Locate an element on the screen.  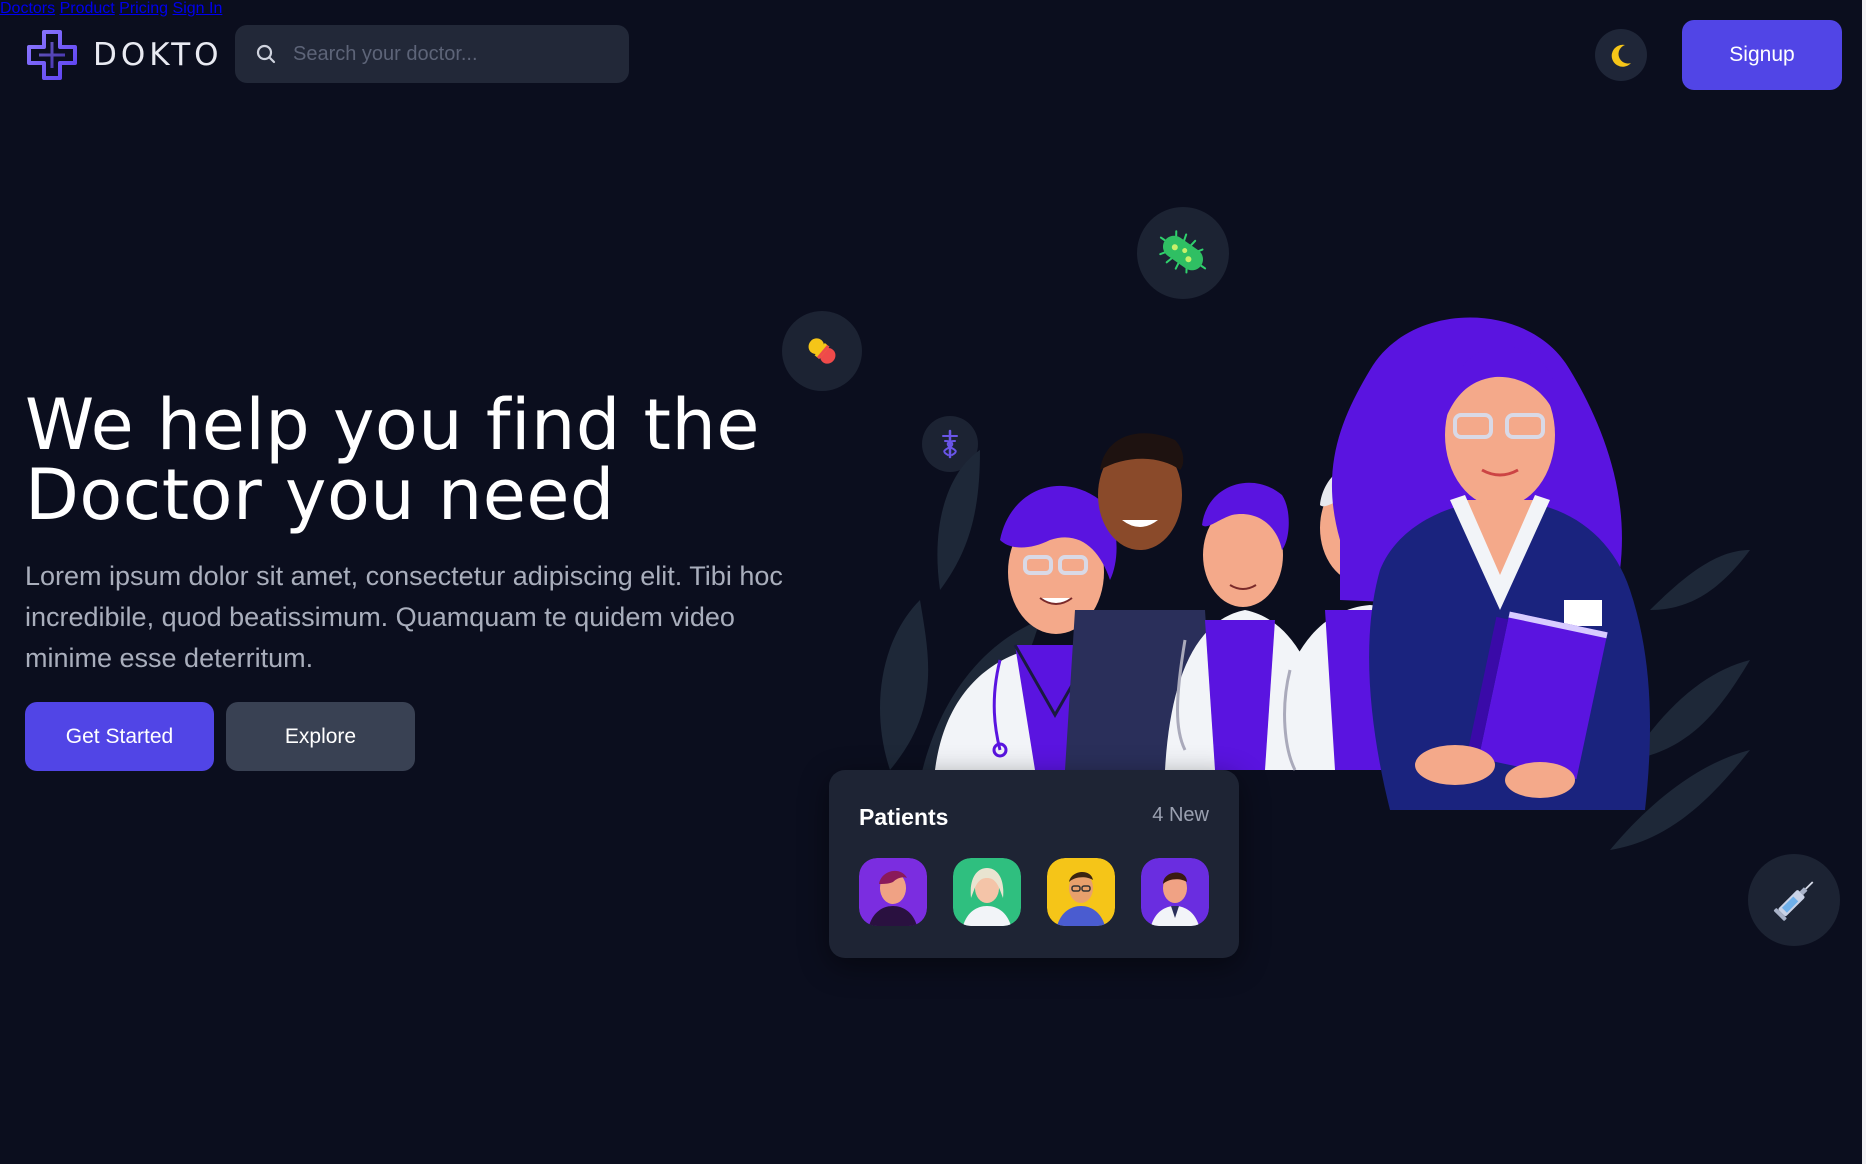
theme-toggle-button is located at coordinates (1621, 55).